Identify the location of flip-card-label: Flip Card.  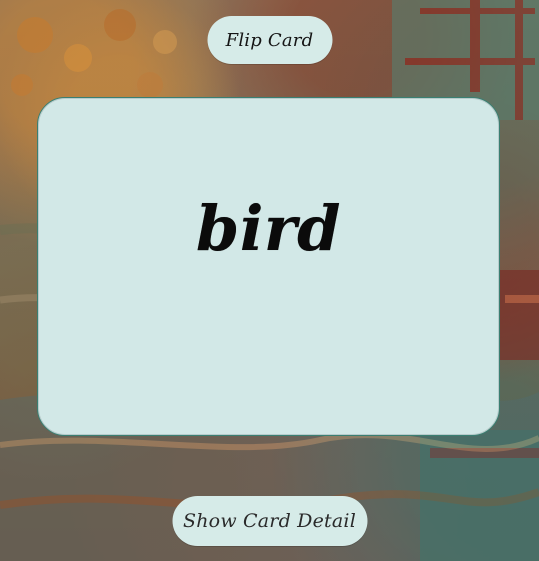
(269, 40).